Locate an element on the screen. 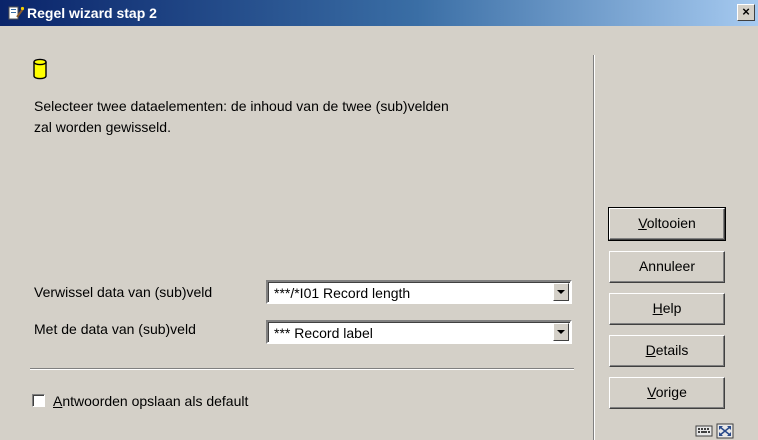 The height and width of the screenshot is (440, 758). vertical-divider is located at coordinates (594, 247).